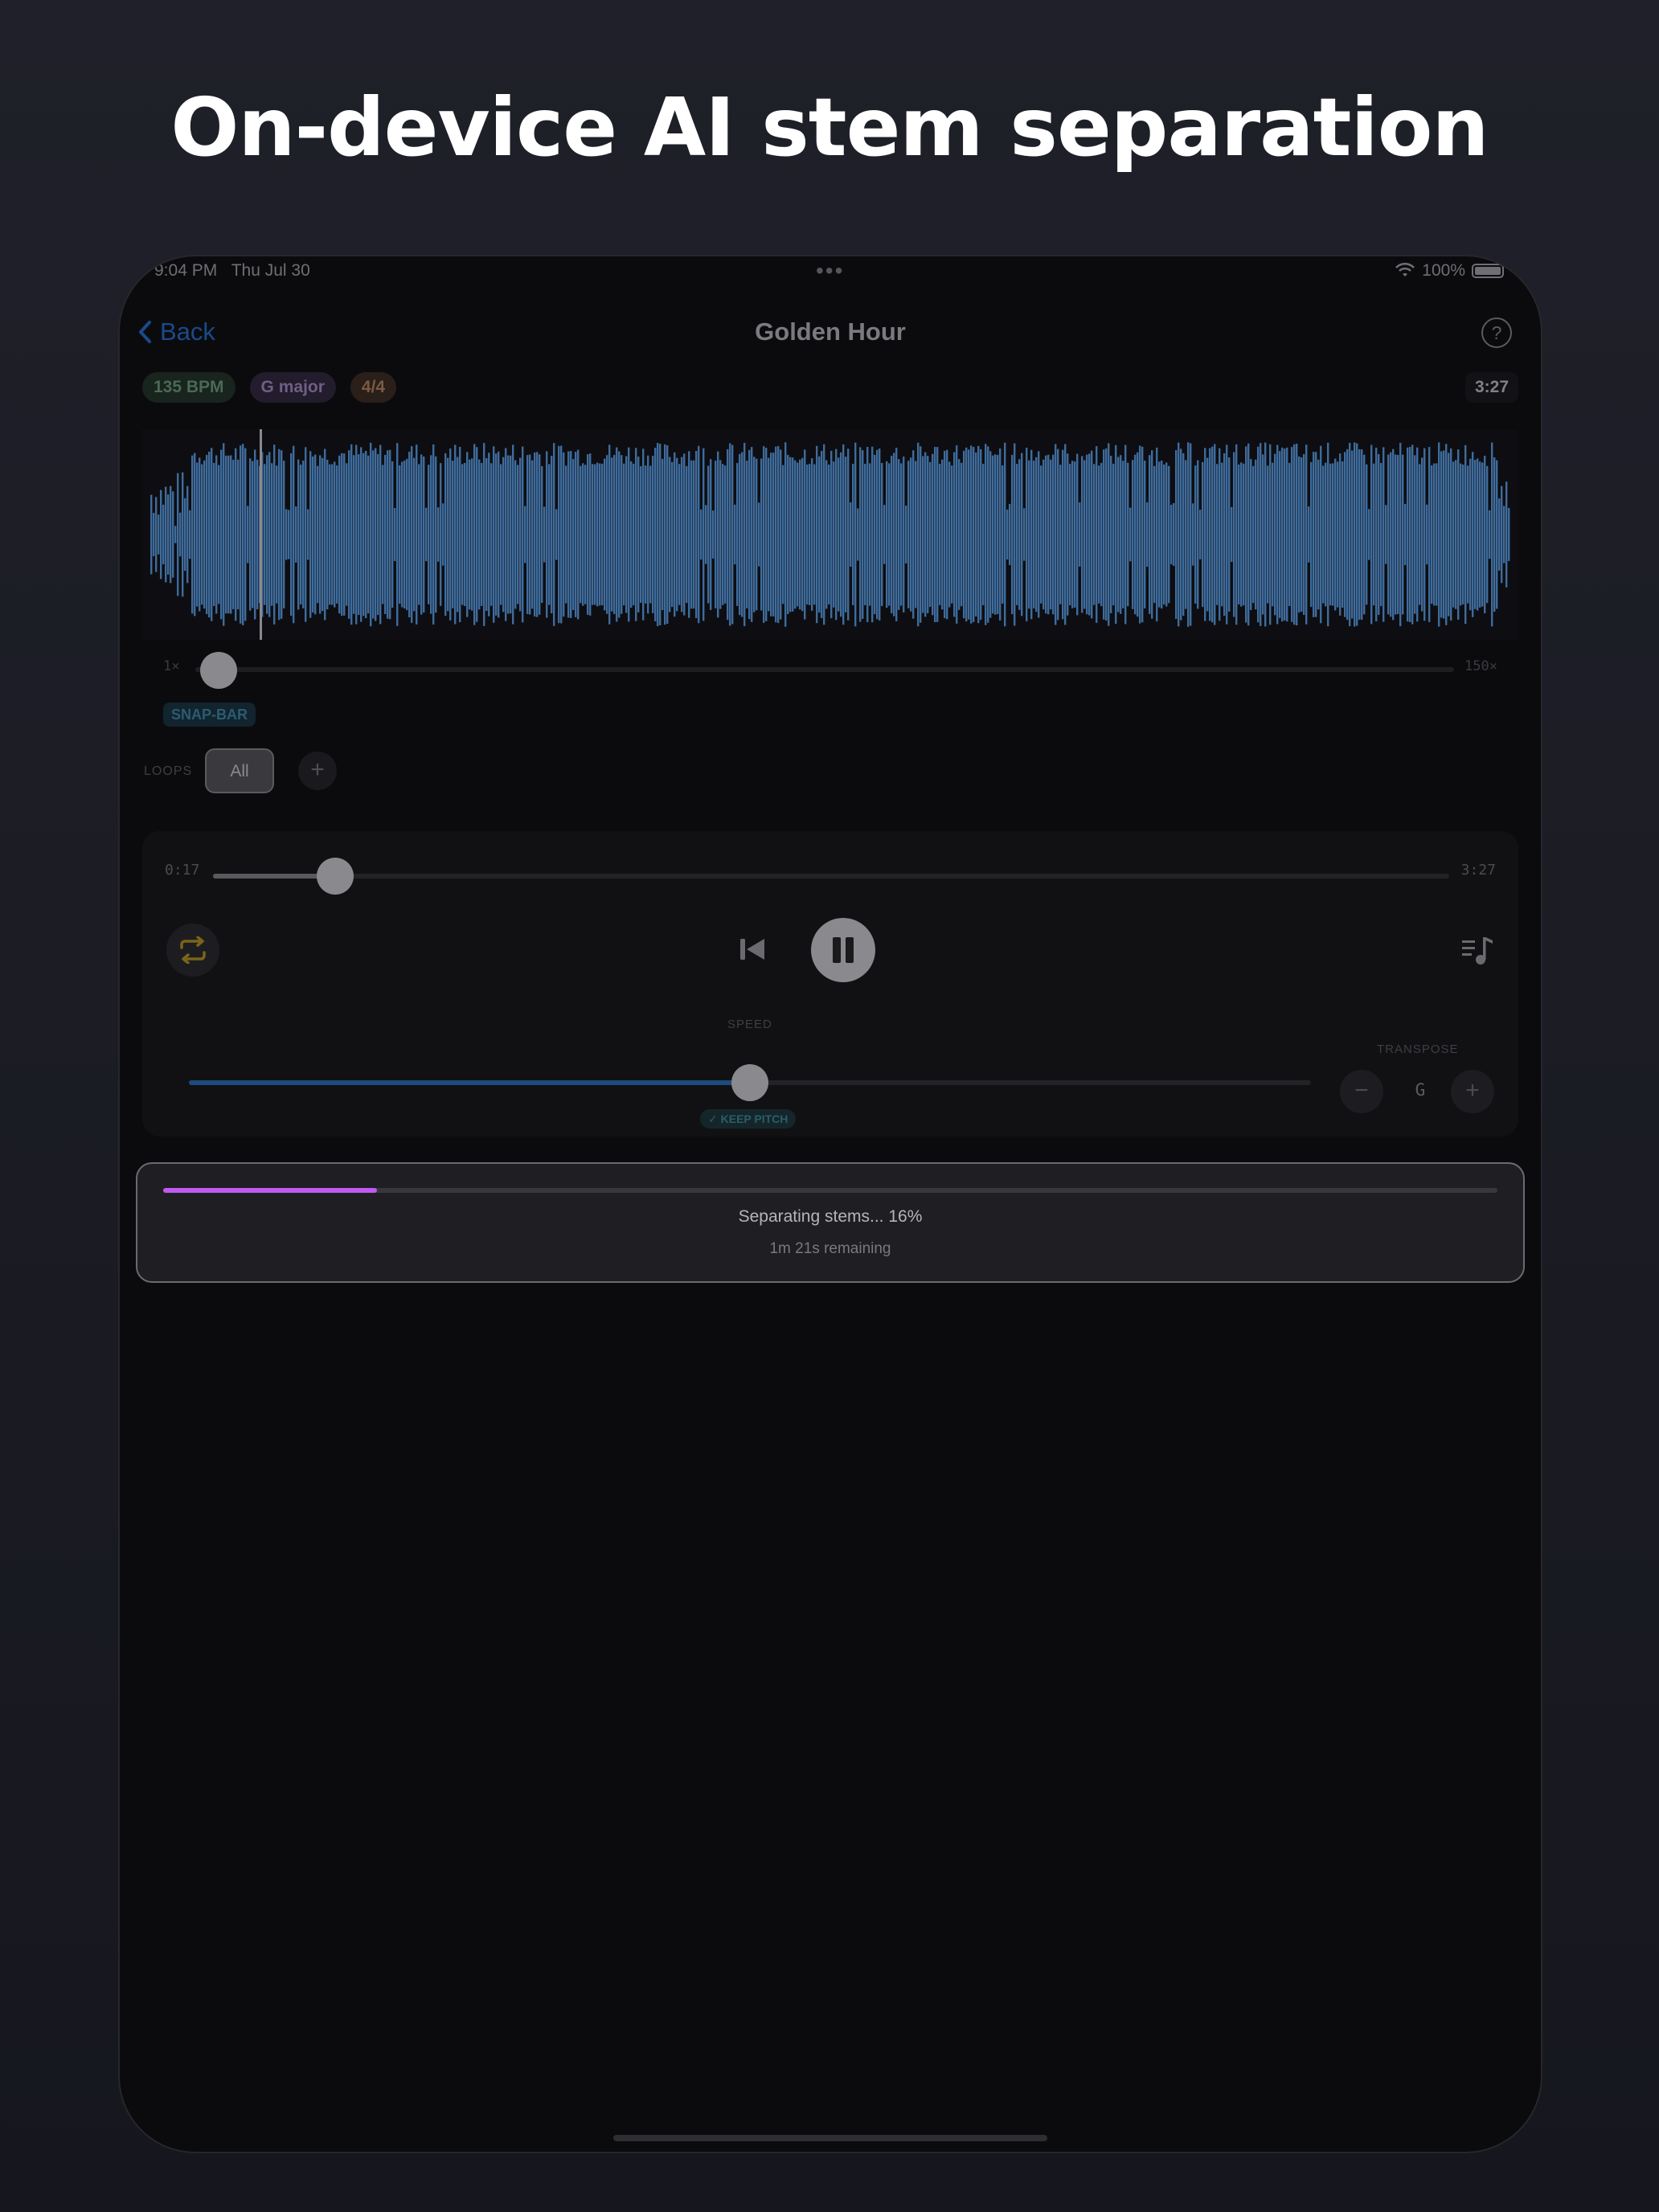  I want to click on keep-pitch-toggle: ✓ KEEP PITCH, so click(748, 1119).